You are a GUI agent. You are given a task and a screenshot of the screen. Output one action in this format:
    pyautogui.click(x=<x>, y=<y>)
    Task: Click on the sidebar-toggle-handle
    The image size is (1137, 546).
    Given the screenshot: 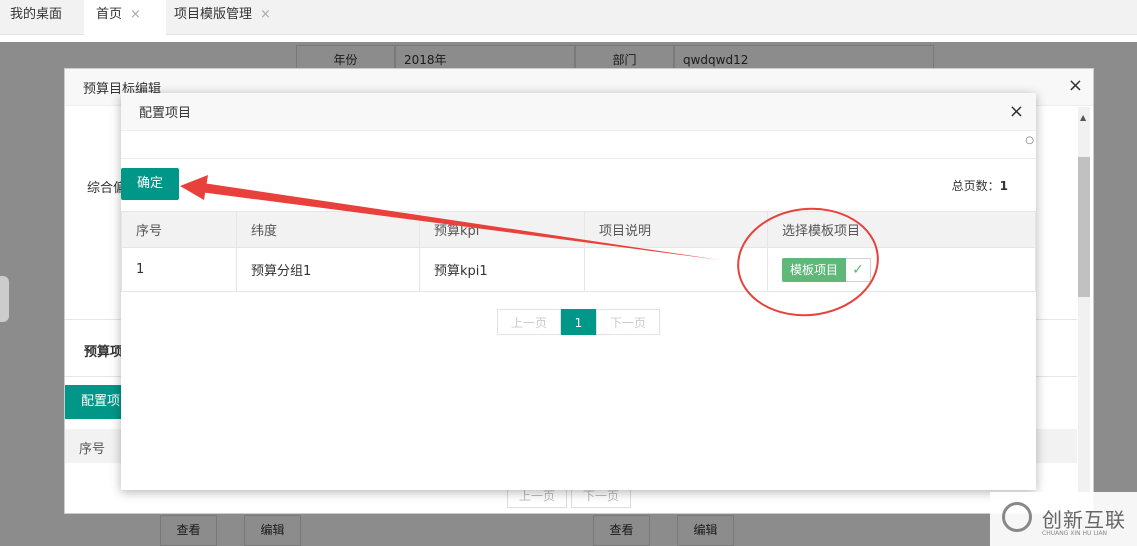 What is the action you would take?
    pyautogui.click(x=4, y=299)
    